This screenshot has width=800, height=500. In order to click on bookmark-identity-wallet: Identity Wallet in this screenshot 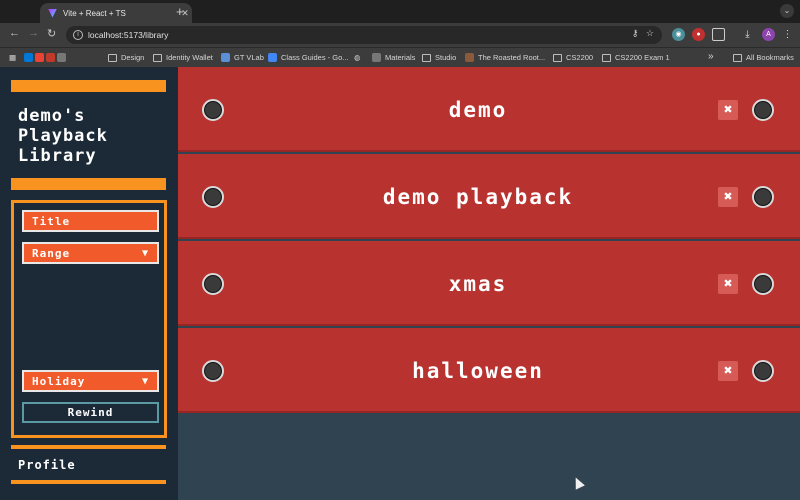, I will do `click(183, 57)`.